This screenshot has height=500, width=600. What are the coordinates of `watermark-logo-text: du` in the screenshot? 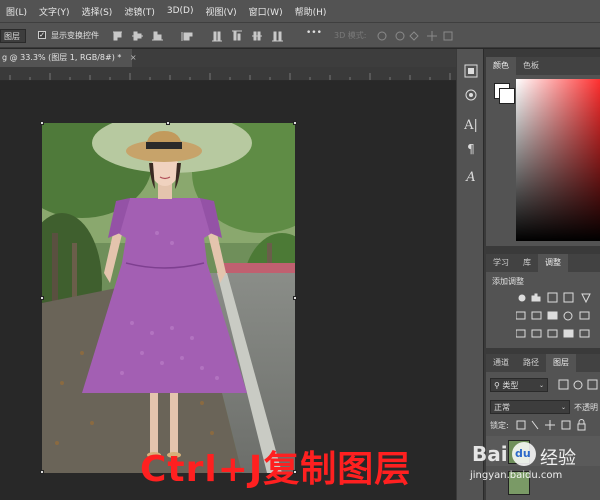 It's located at (523, 453).